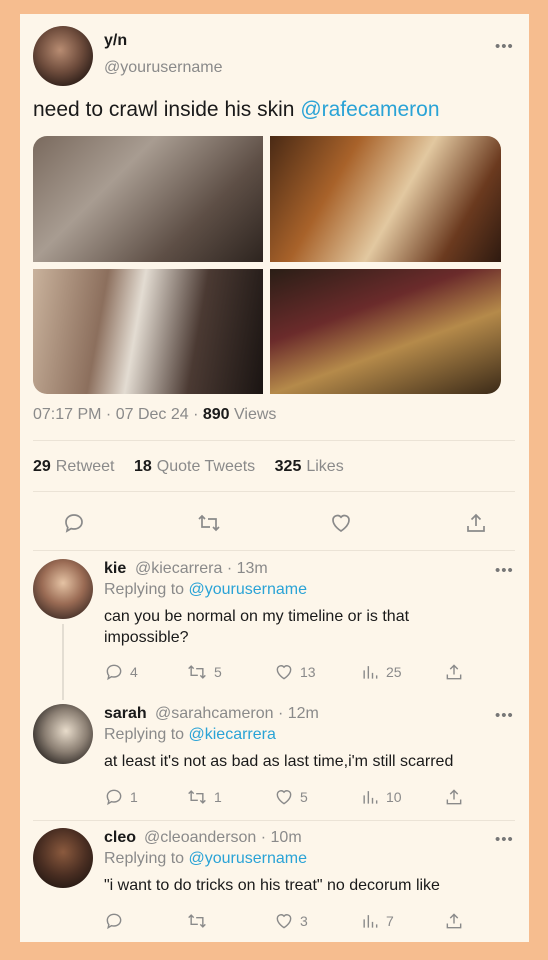  I want to click on like-button: 13, so click(295, 672).